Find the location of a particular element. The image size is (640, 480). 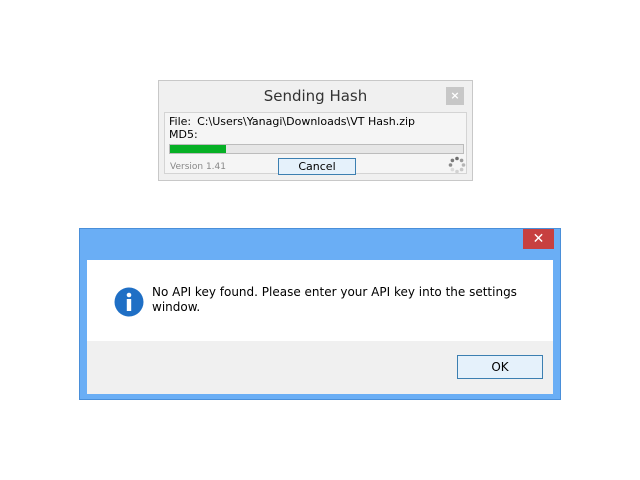

version-label: Version 1.41 is located at coordinates (198, 167).